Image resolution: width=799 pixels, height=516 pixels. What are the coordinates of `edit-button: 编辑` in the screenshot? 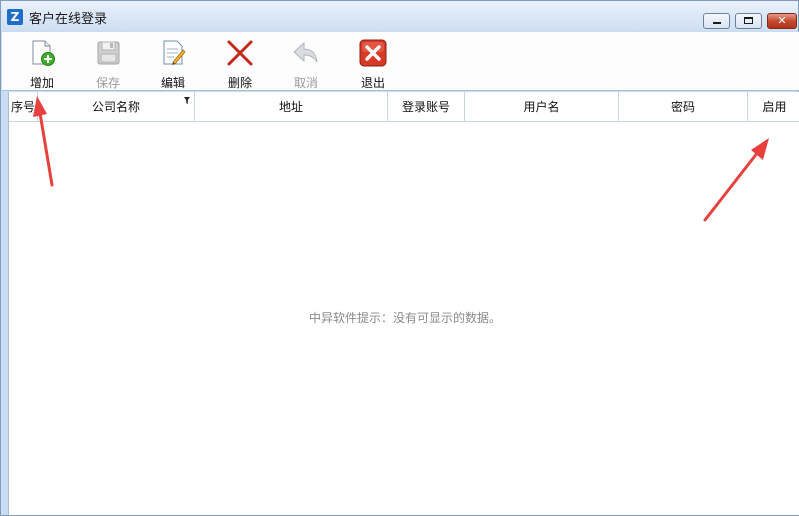 It's located at (173, 62).